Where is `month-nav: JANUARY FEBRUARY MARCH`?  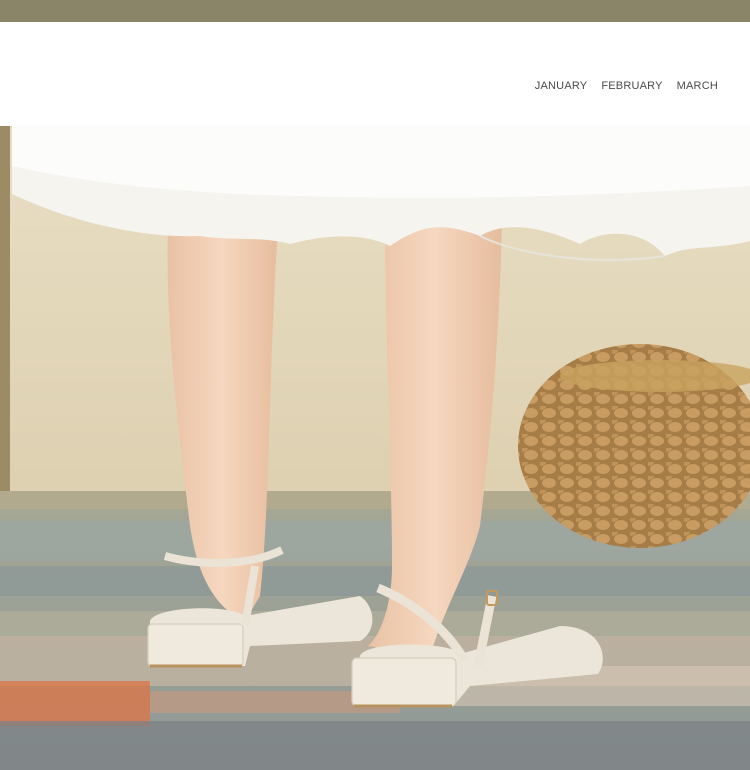
month-nav: JANUARY FEBRUARY MARCH is located at coordinates (626, 86).